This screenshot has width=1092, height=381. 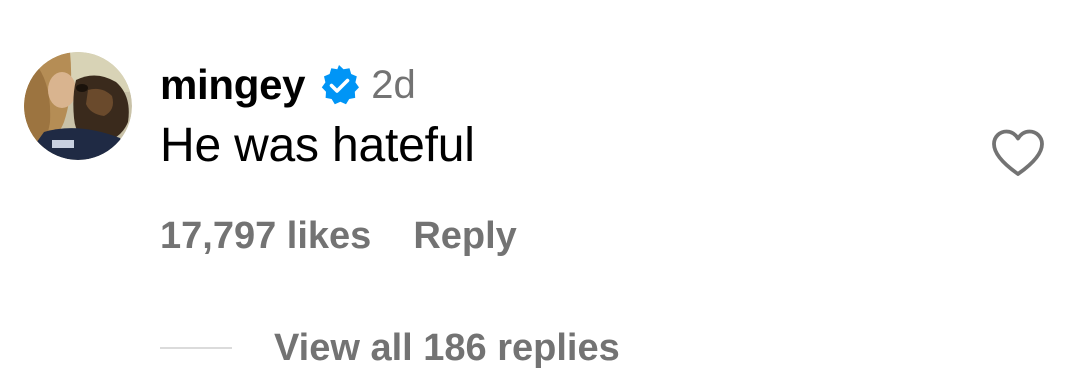 I want to click on username-link: mingey, so click(x=233, y=85).